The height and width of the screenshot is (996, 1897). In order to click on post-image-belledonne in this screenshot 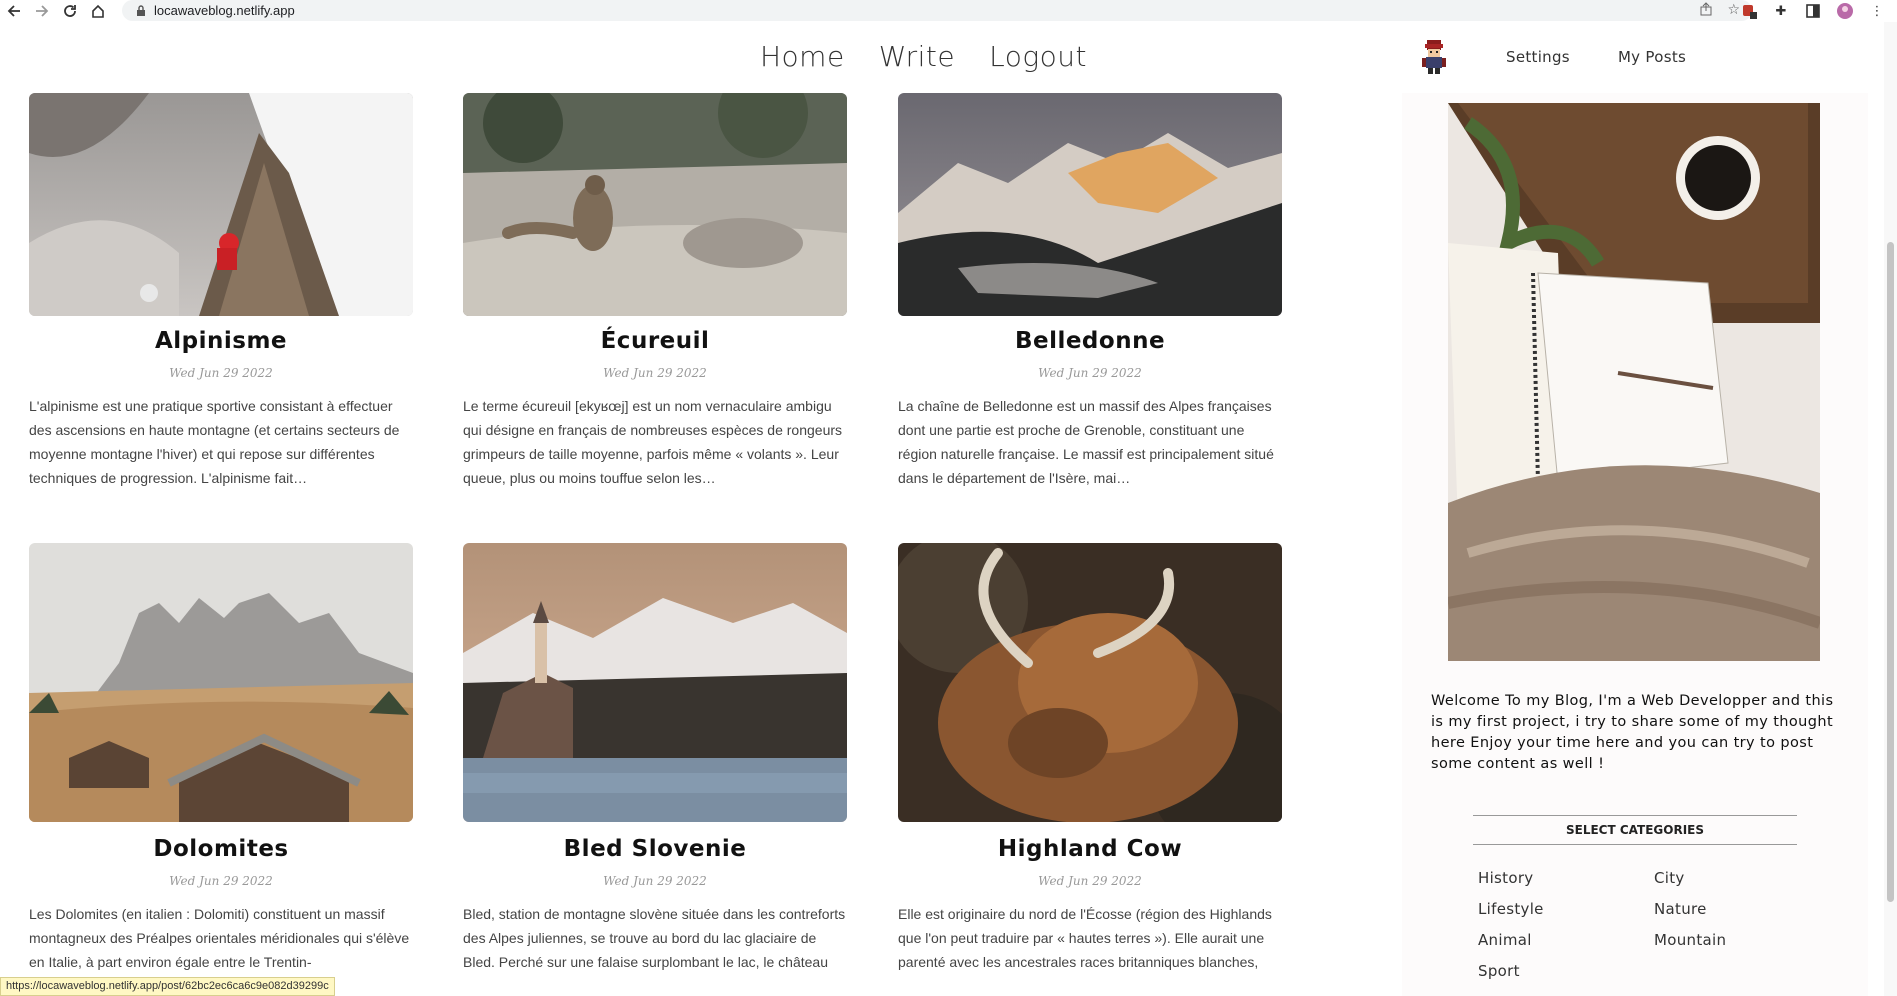, I will do `click(1090, 204)`.